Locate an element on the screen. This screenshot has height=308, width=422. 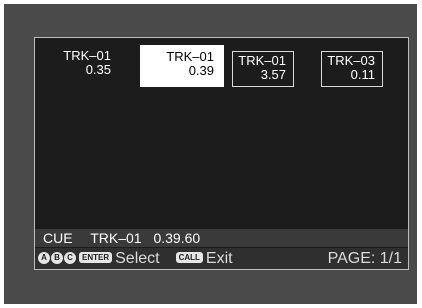
enter-key-icon: ENTER is located at coordinates (96, 258).